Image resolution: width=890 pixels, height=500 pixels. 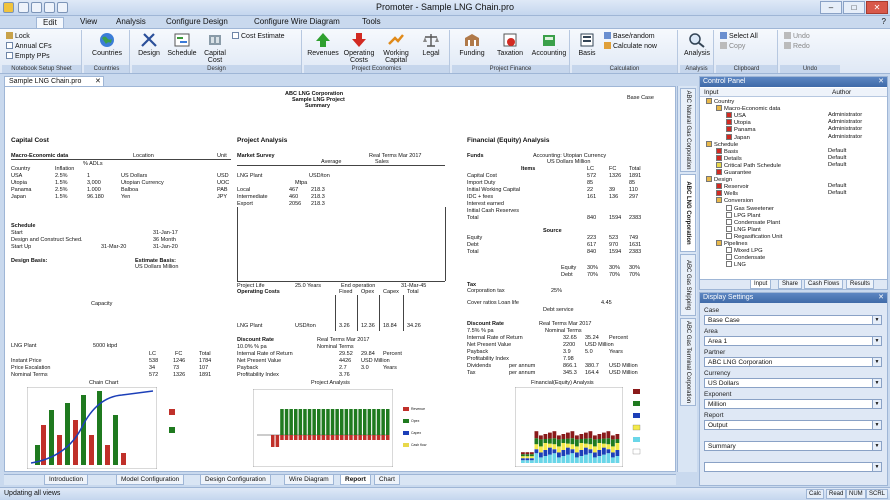 I want to click on tab-analysis: Analysis, so click(x=131, y=22).